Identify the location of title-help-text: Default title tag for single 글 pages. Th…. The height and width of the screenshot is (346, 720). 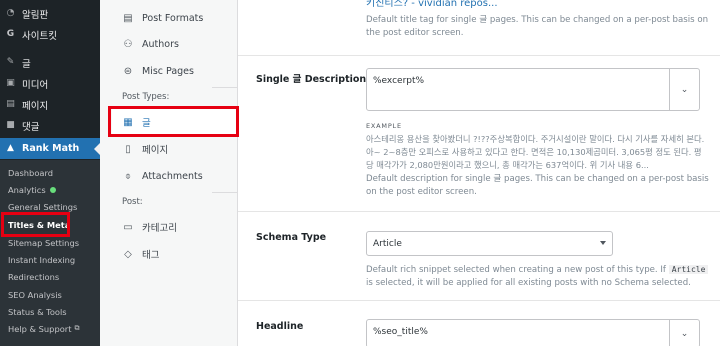
(537, 26).